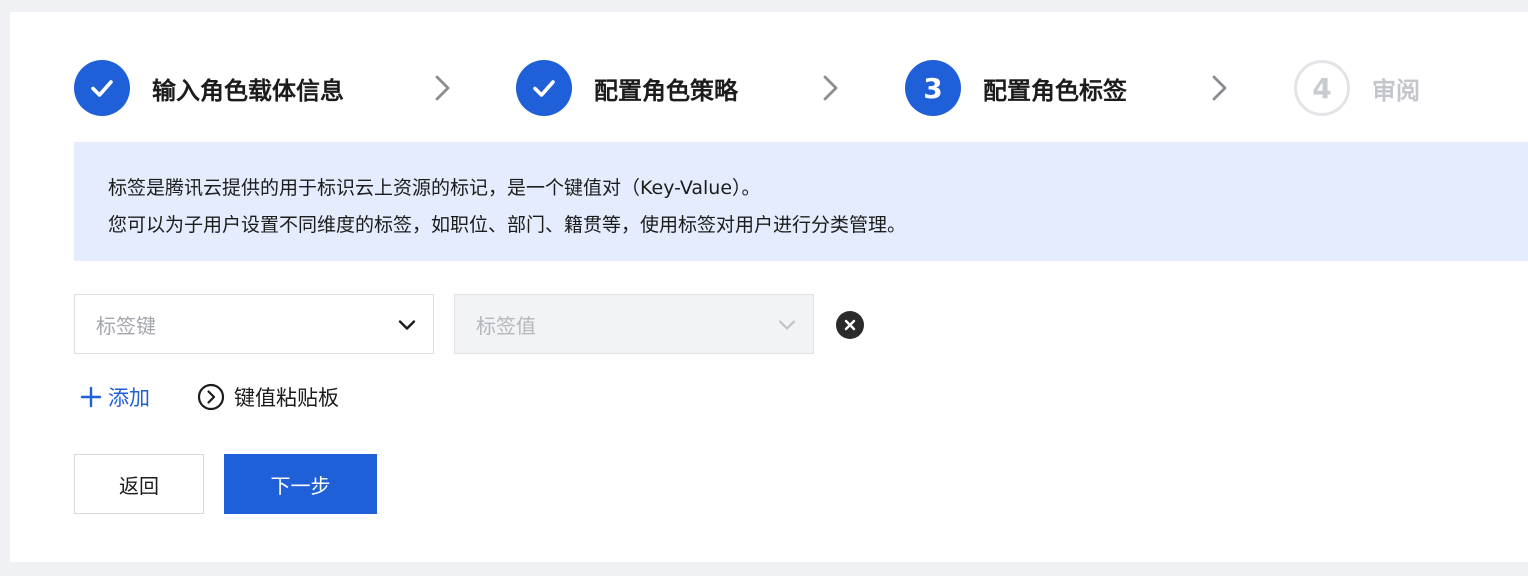 Image resolution: width=1528 pixels, height=576 pixels. I want to click on step-4: 4 审阅, so click(1357, 88).